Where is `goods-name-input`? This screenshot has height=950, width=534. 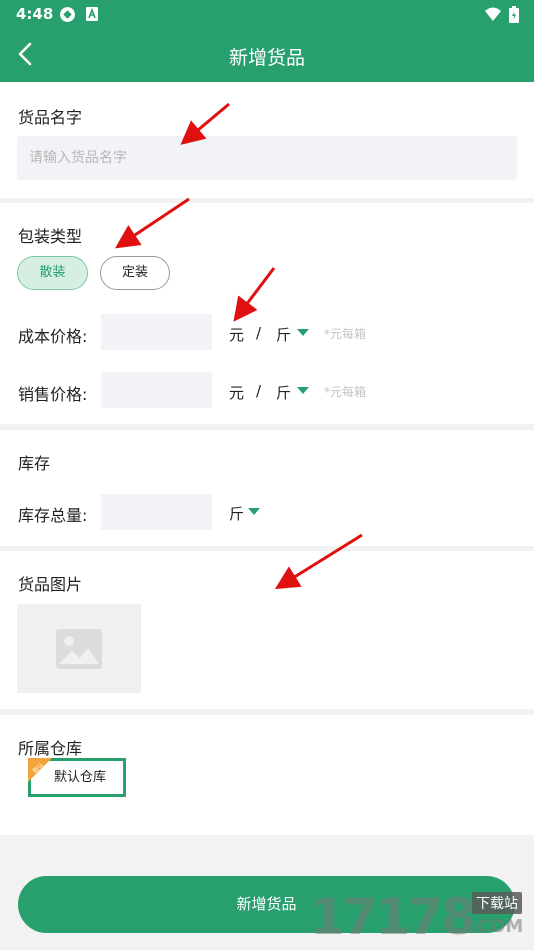 goods-name-input is located at coordinates (267, 158).